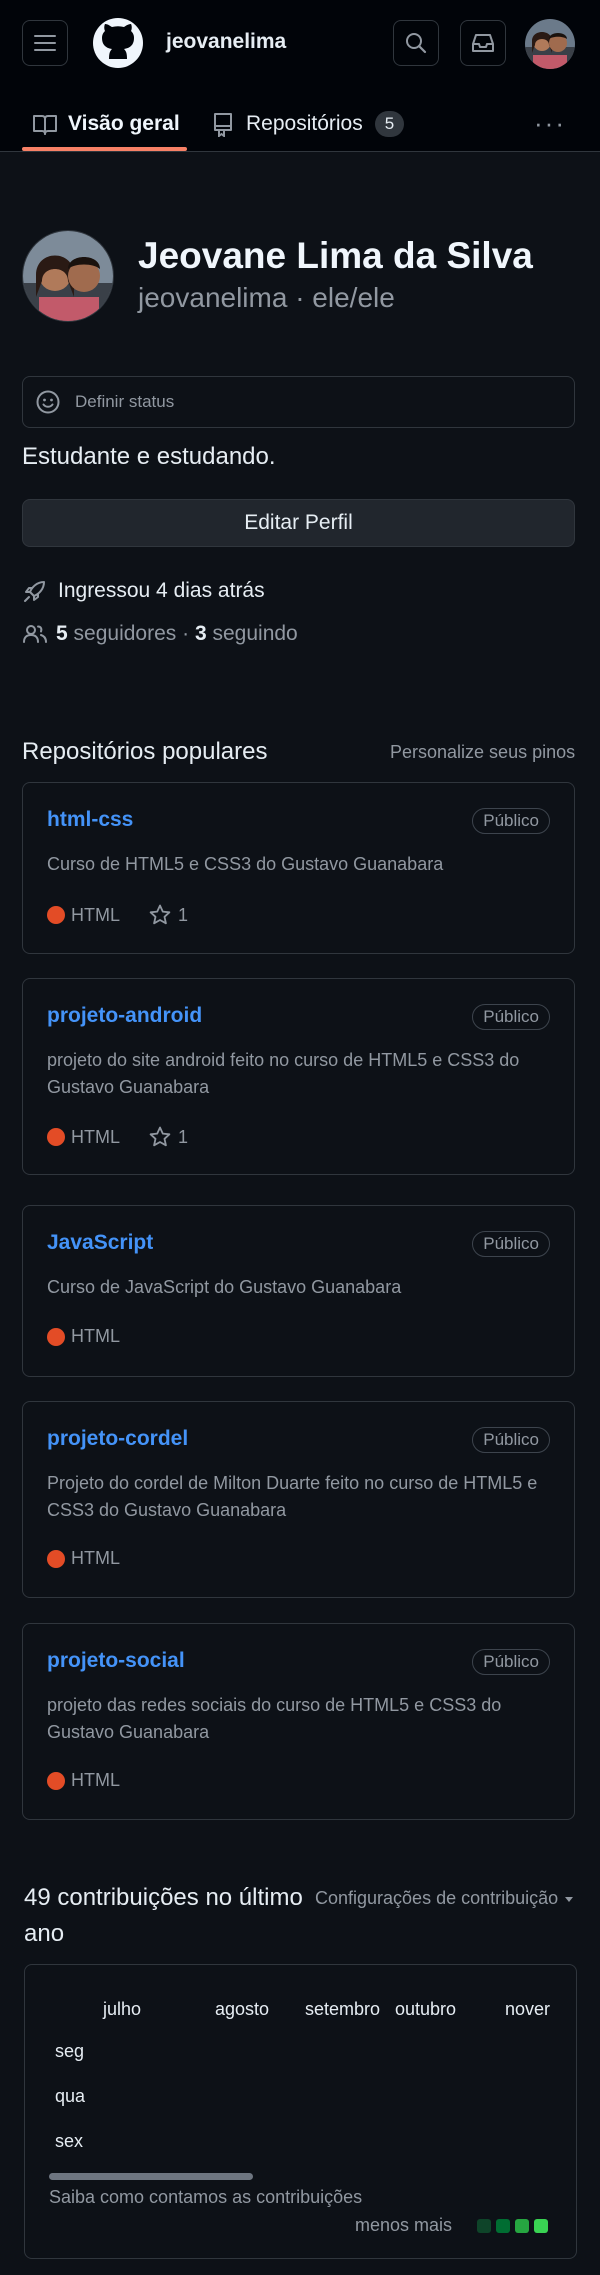 The height and width of the screenshot is (2275, 600). Describe the element at coordinates (34, 591) in the screenshot. I see `rocket-icon` at that location.